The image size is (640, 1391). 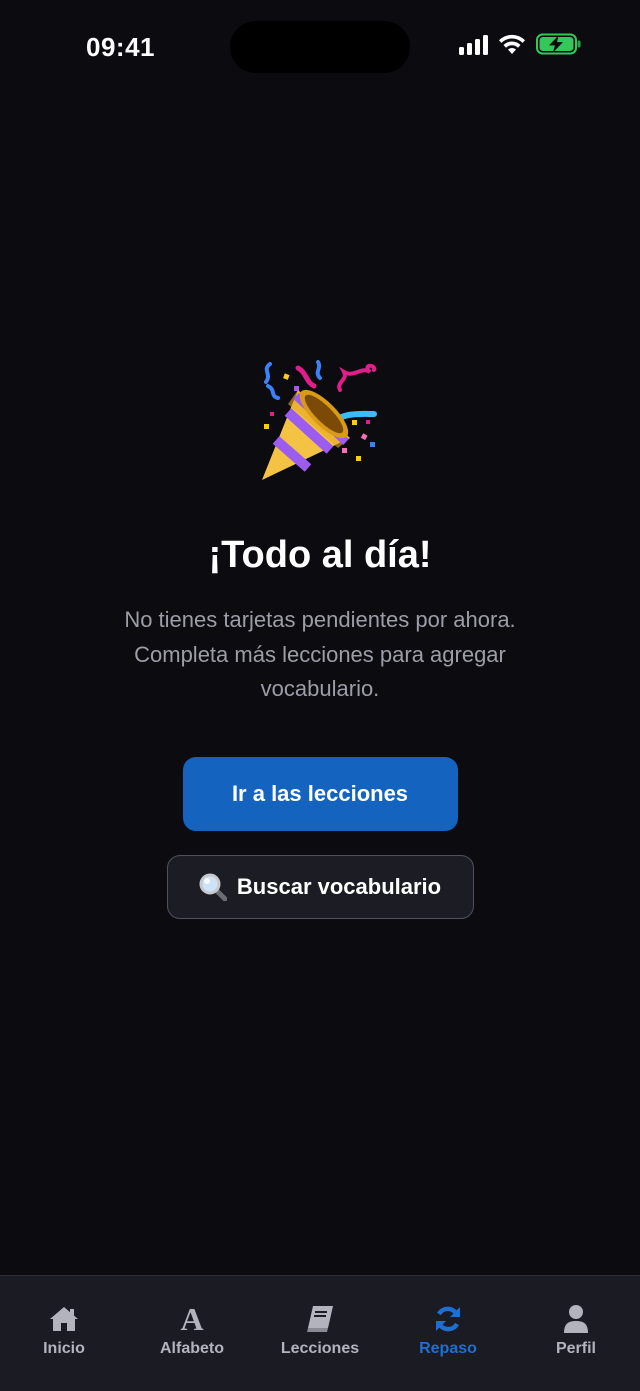 What do you see at coordinates (64, 1319) in the screenshot?
I see `home-icon` at bounding box center [64, 1319].